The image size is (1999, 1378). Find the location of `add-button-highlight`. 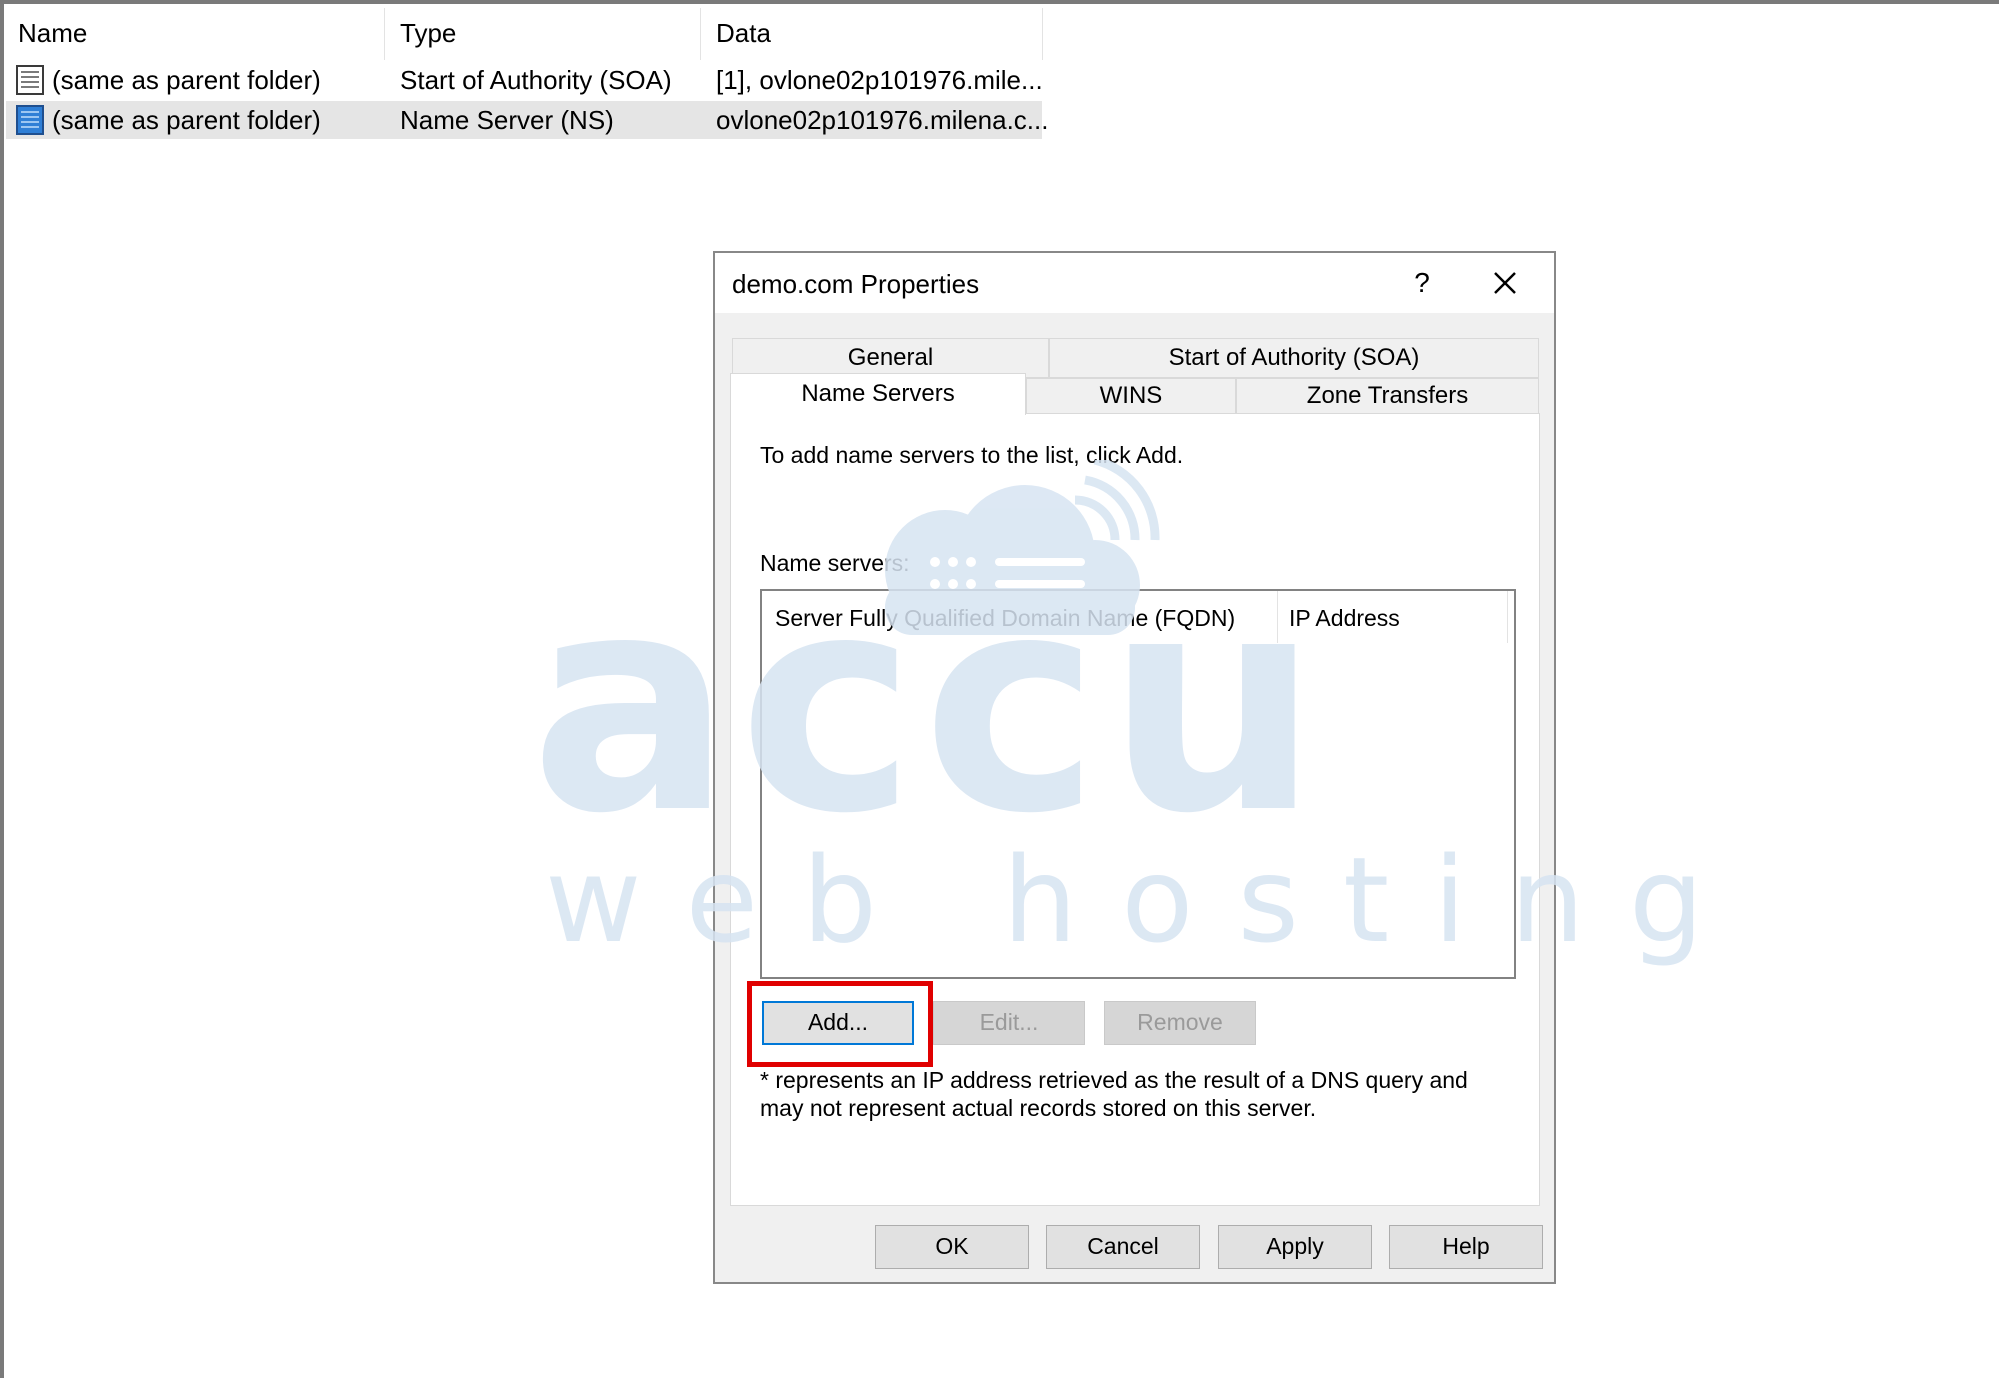

add-button-highlight is located at coordinates (840, 1024).